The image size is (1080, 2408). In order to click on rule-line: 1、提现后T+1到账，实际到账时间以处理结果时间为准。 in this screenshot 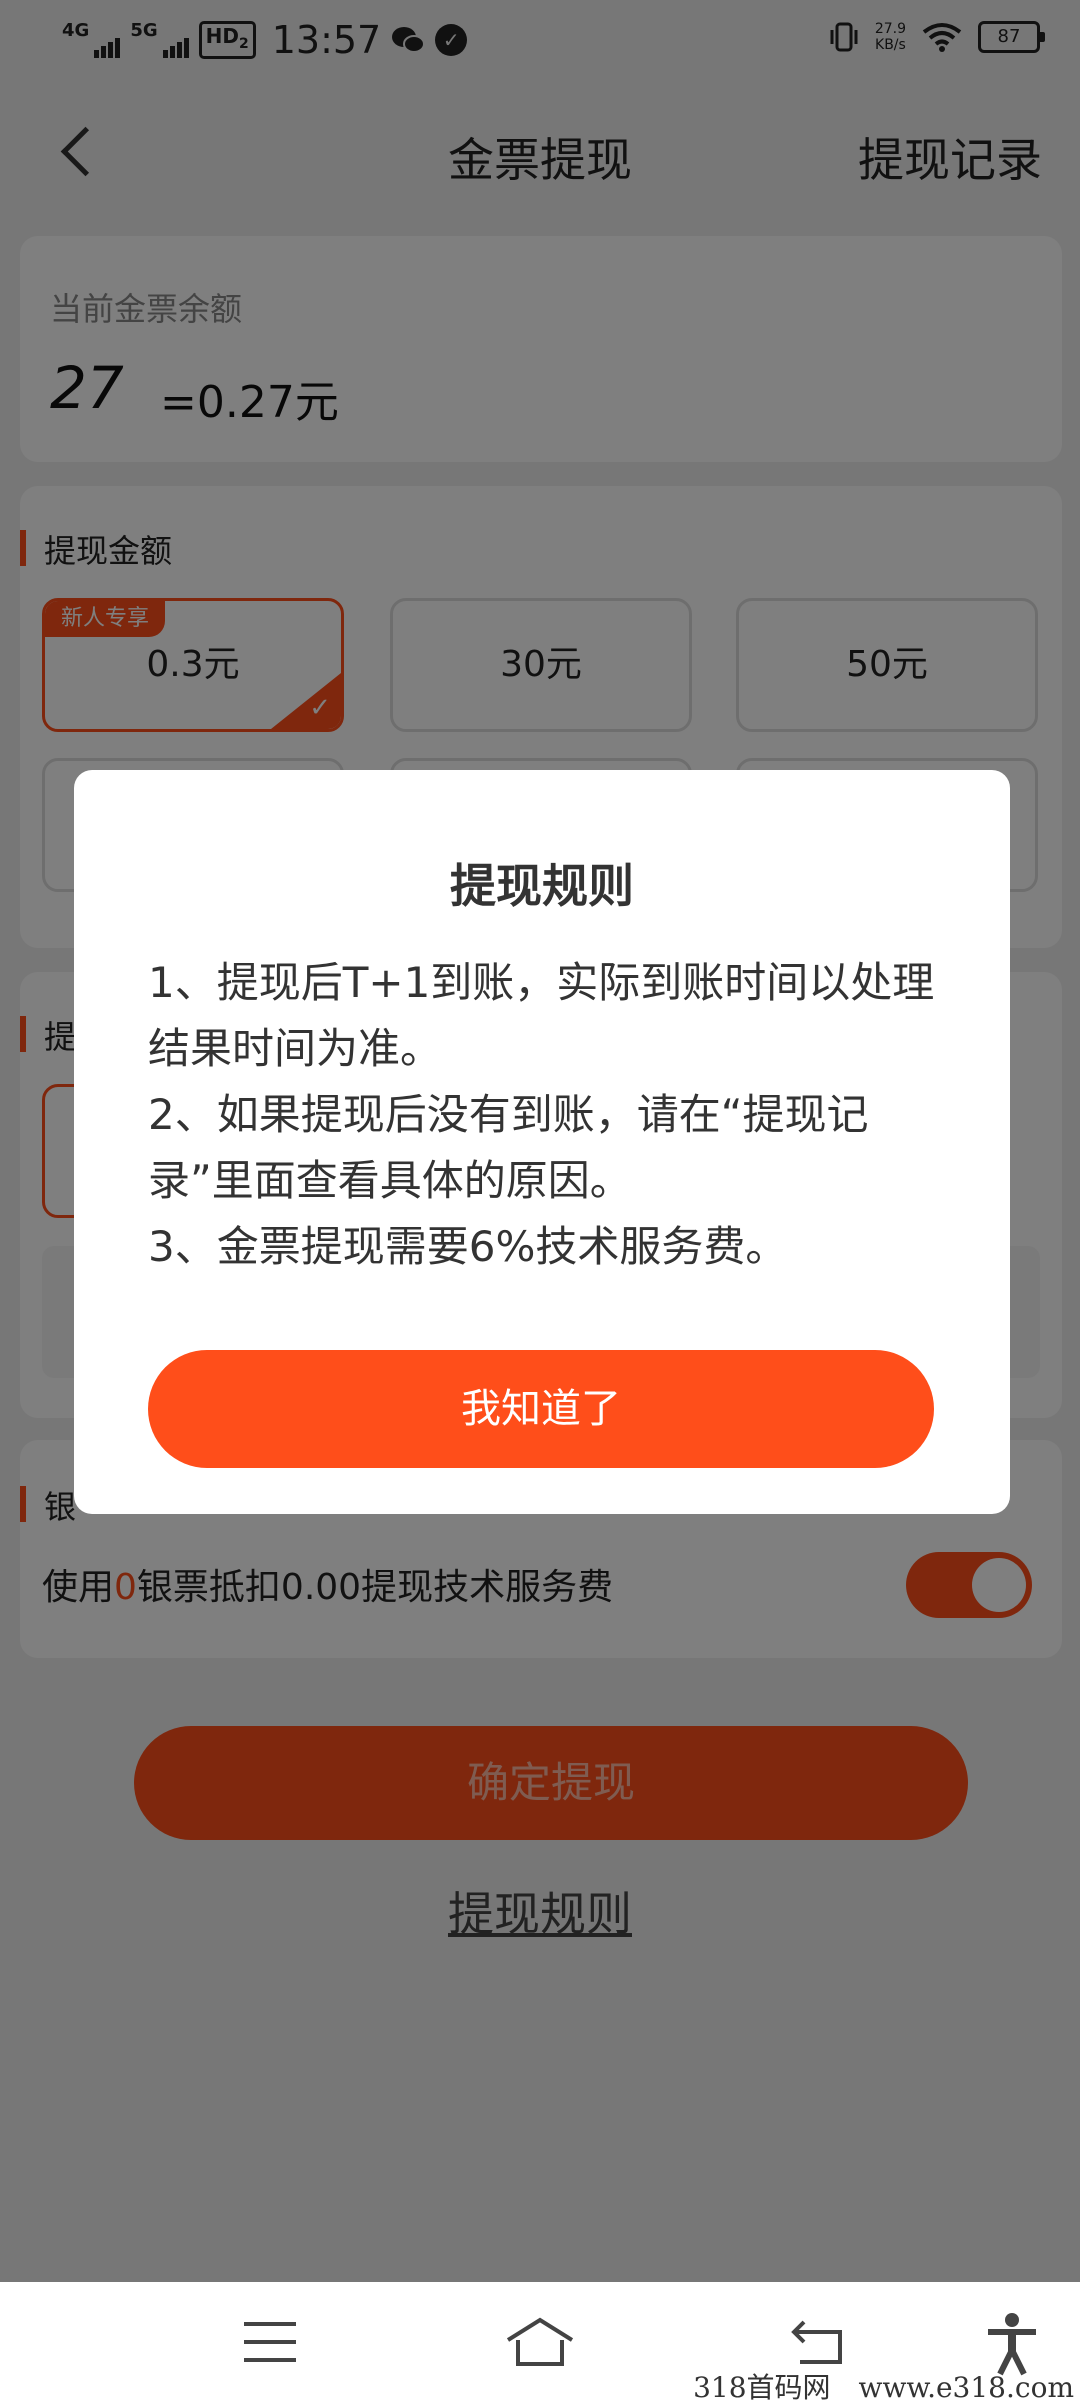, I will do `click(541, 1015)`.